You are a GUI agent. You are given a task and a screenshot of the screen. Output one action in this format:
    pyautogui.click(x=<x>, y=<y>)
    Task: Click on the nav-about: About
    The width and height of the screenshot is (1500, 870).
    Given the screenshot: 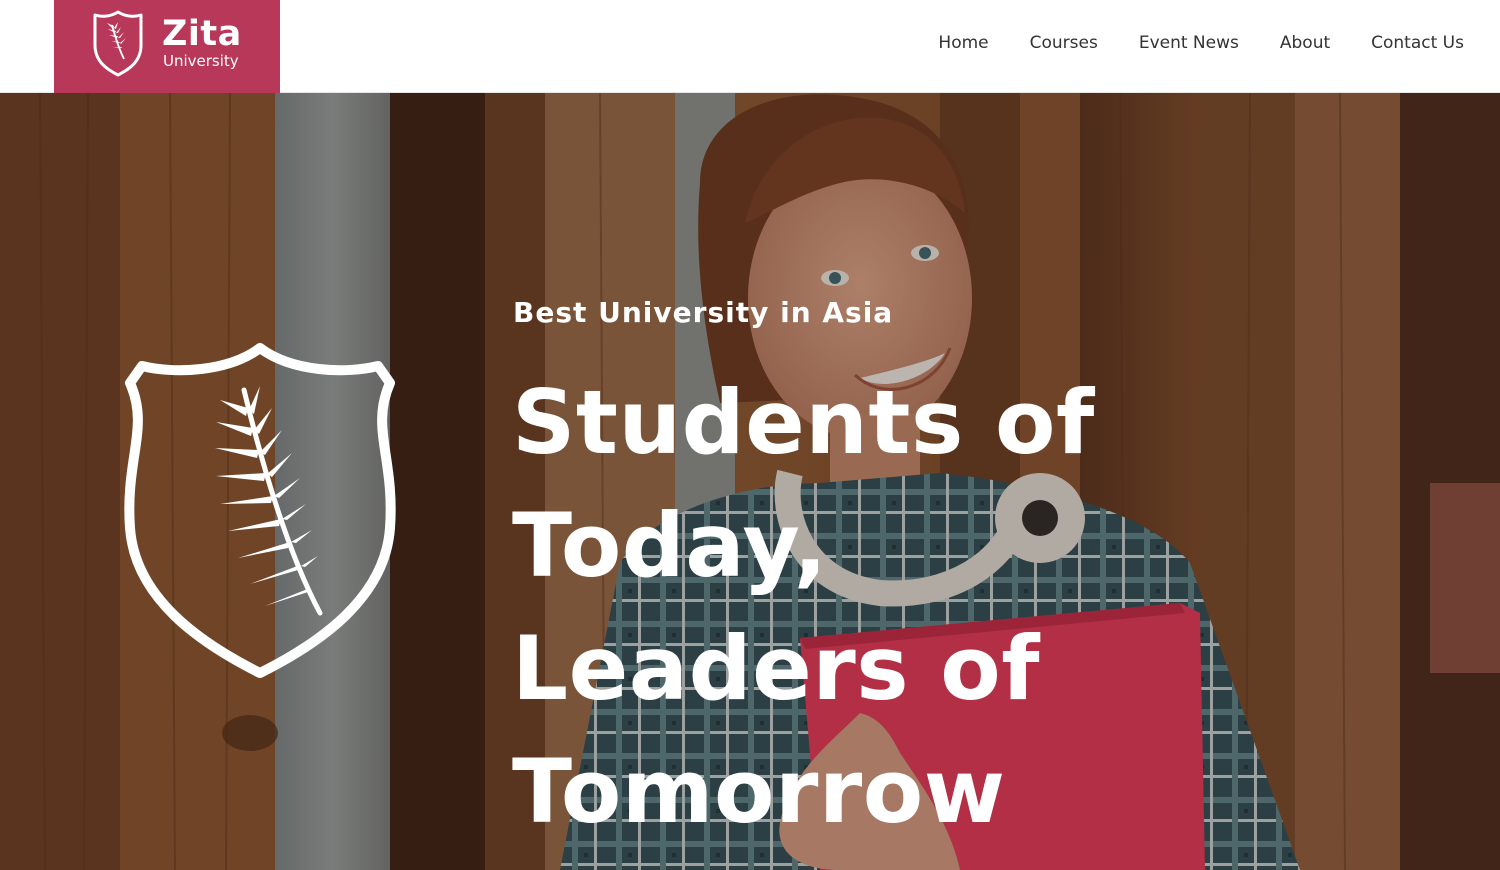 What is the action you would take?
    pyautogui.click(x=1305, y=43)
    